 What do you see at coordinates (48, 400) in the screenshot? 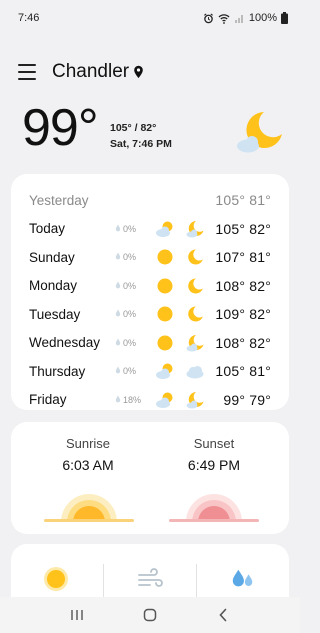
I see `forecast-day-label: Friday` at bounding box center [48, 400].